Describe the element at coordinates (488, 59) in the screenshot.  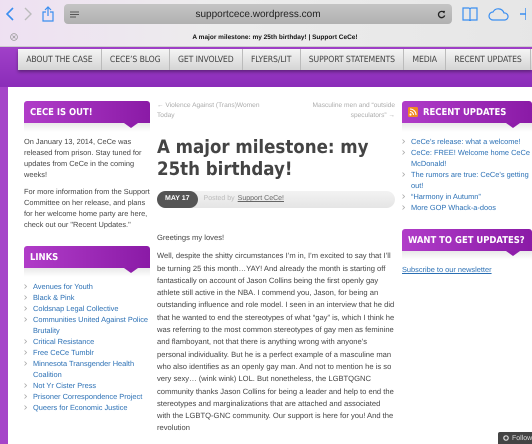
I see `nav-link: RECENT UPDATES` at that location.